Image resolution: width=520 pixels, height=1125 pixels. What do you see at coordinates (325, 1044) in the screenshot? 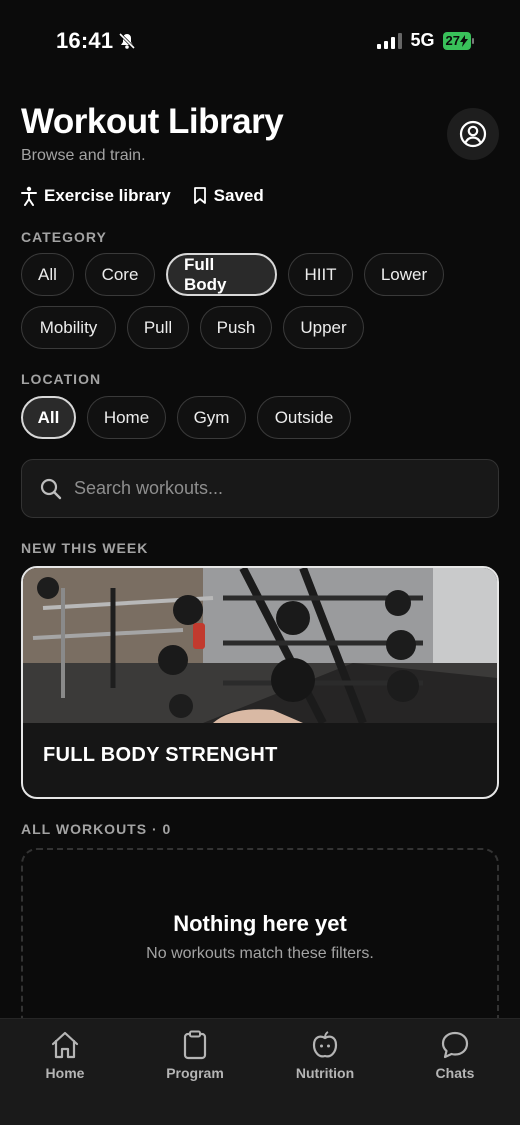
I see `apple-icon` at bounding box center [325, 1044].